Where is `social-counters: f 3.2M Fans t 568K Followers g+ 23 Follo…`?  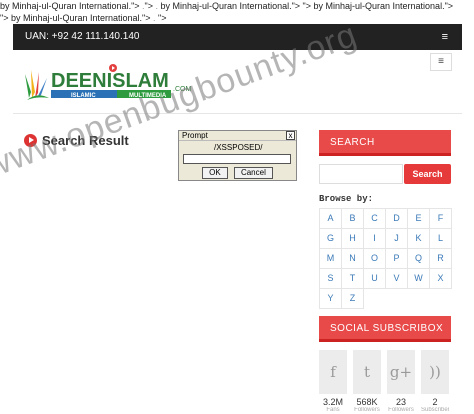 social-counters: f 3.2M Fans t 568K Followers g+ 23 Follo… is located at coordinates (385, 382).